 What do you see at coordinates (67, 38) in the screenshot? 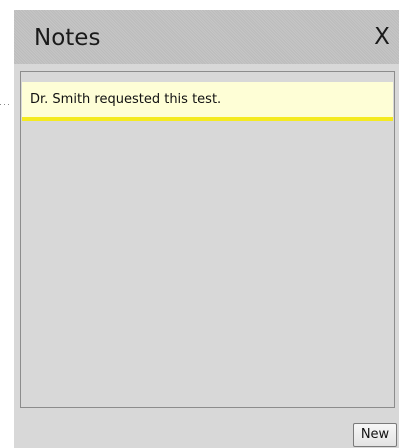
I see `panel-title: Notes` at bounding box center [67, 38].